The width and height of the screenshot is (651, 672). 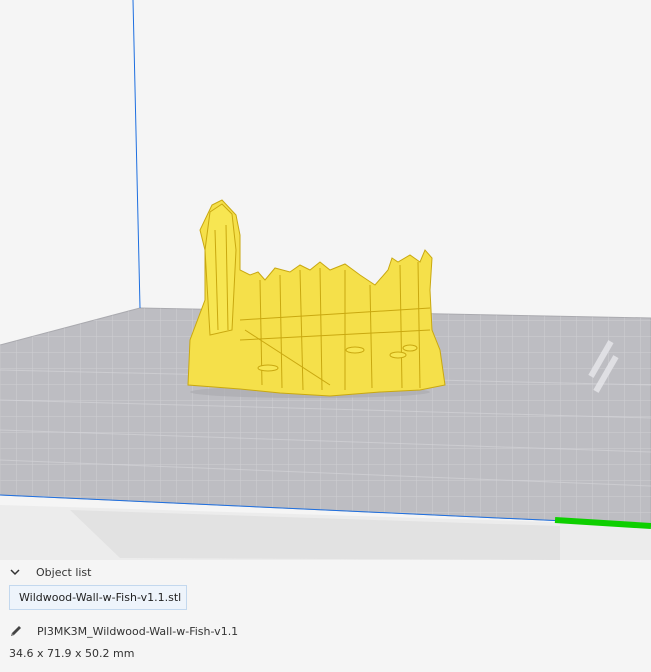 I want to click on object-list-item-label: Wildwood-Wall-w-Fish-v1.1.stl, so click(x=100, y=597).